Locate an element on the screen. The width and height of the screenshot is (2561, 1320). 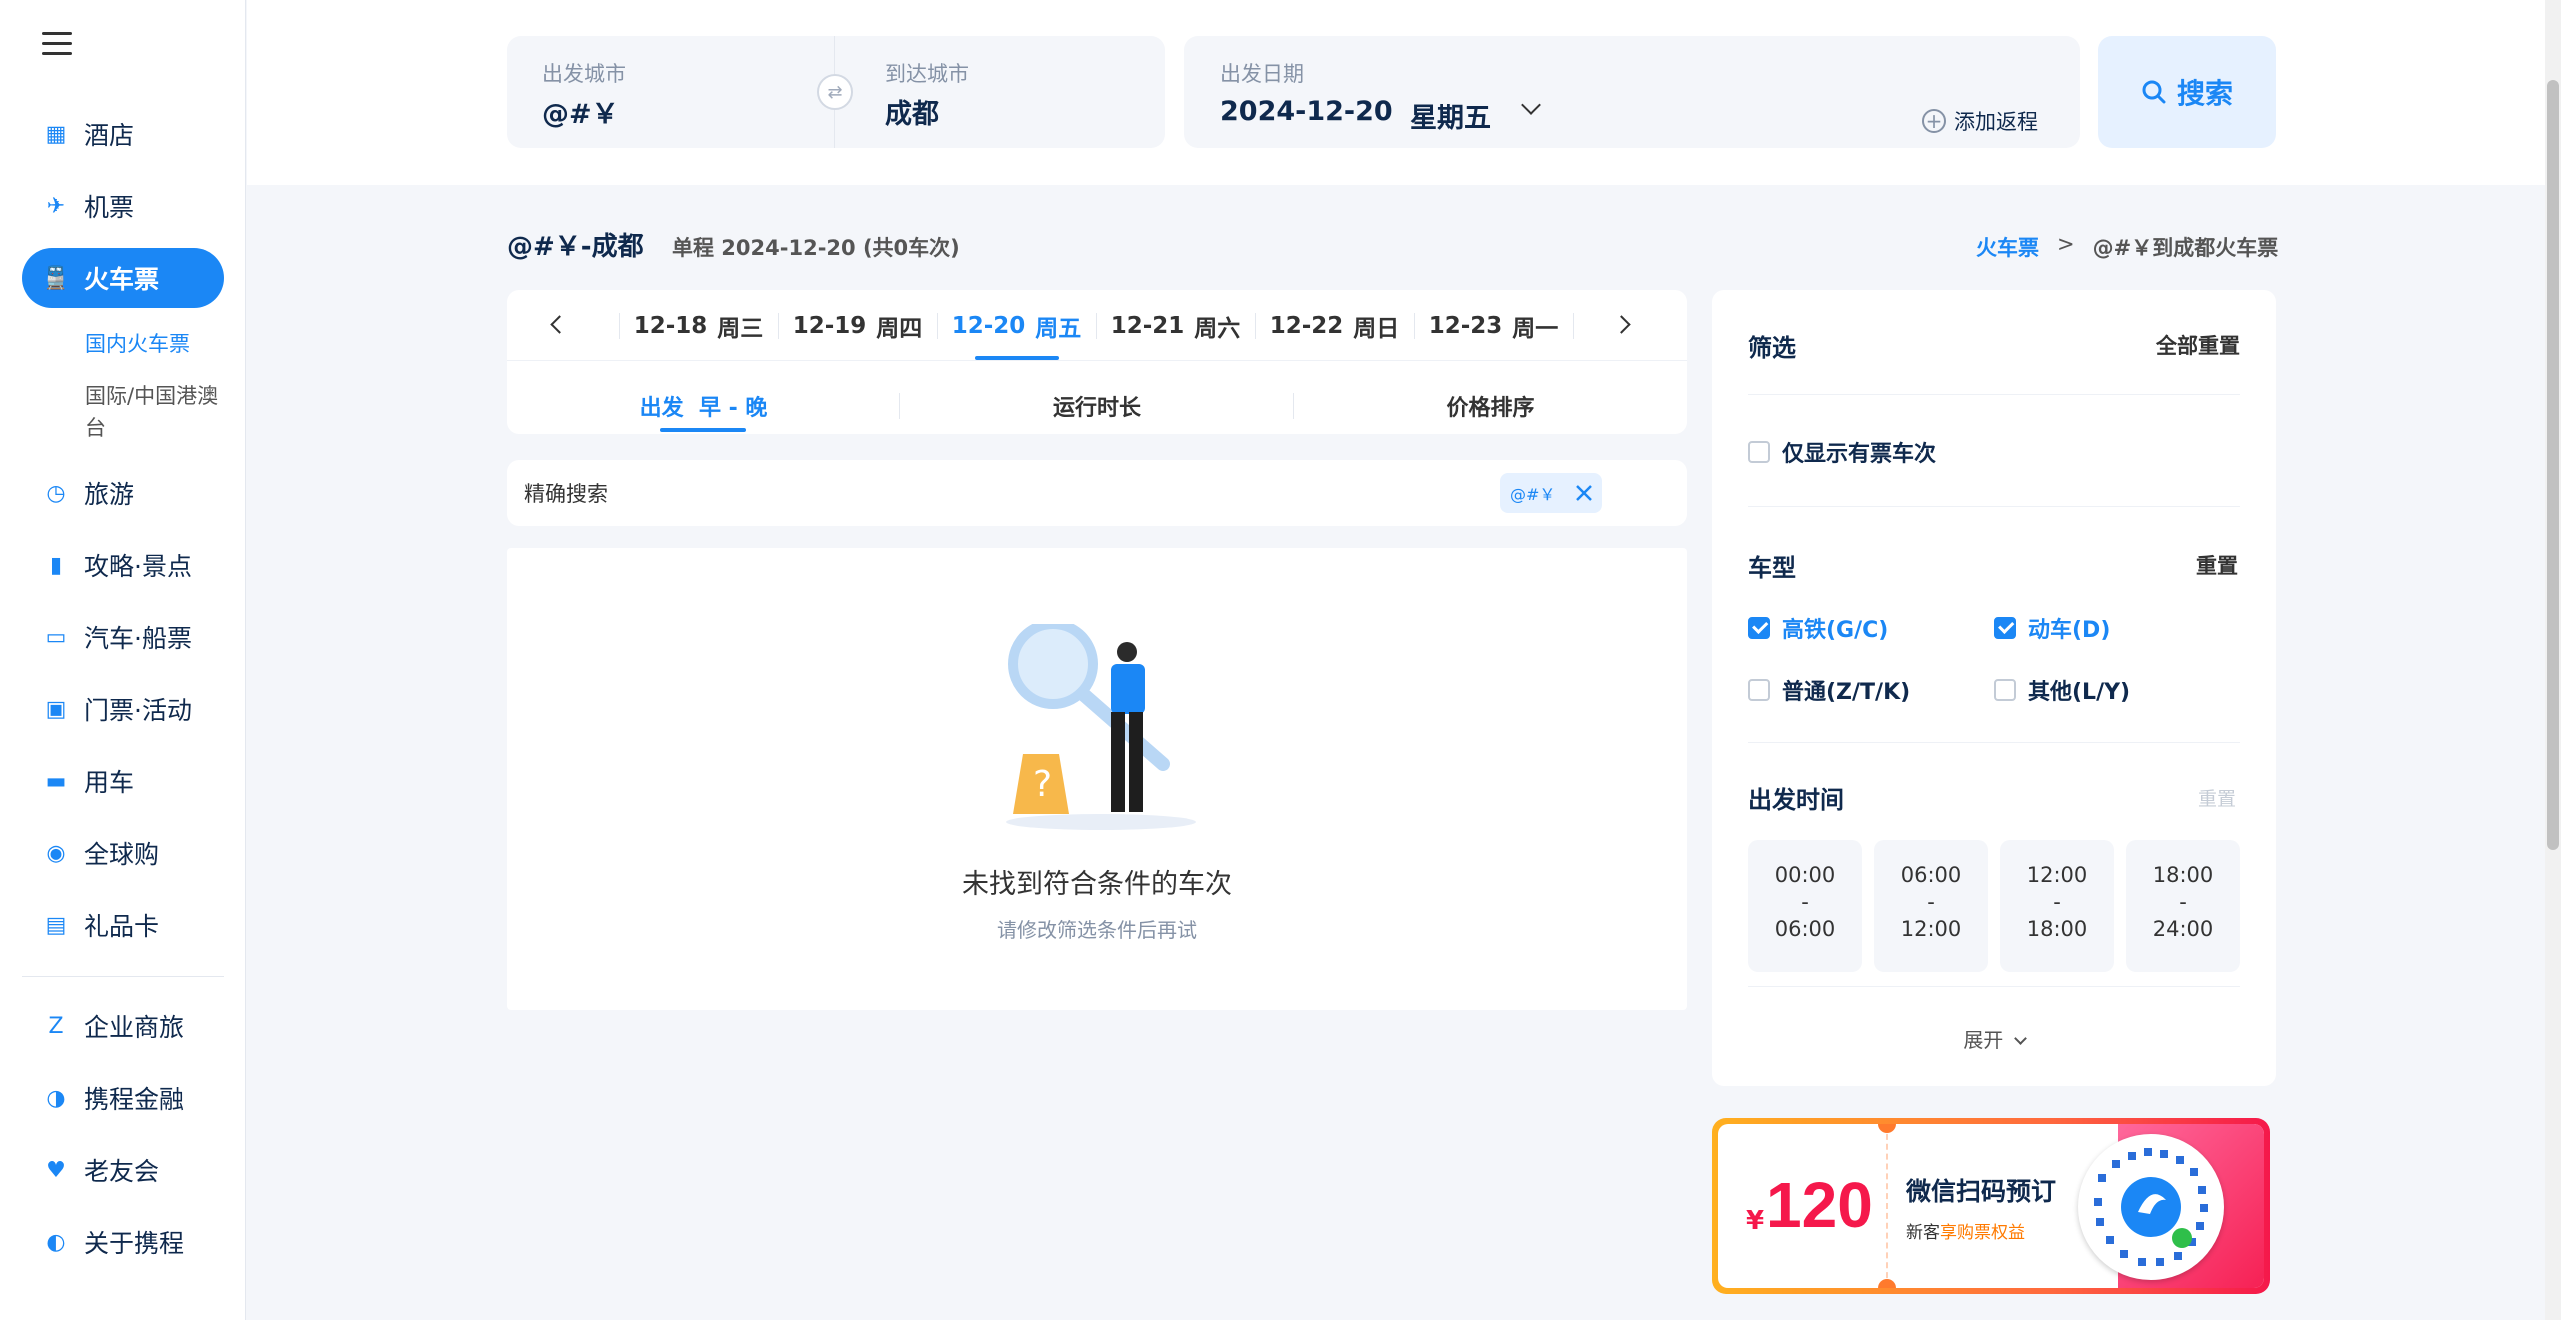
date-tab: 12-20 周五 is located at coordinates (1016, 326).